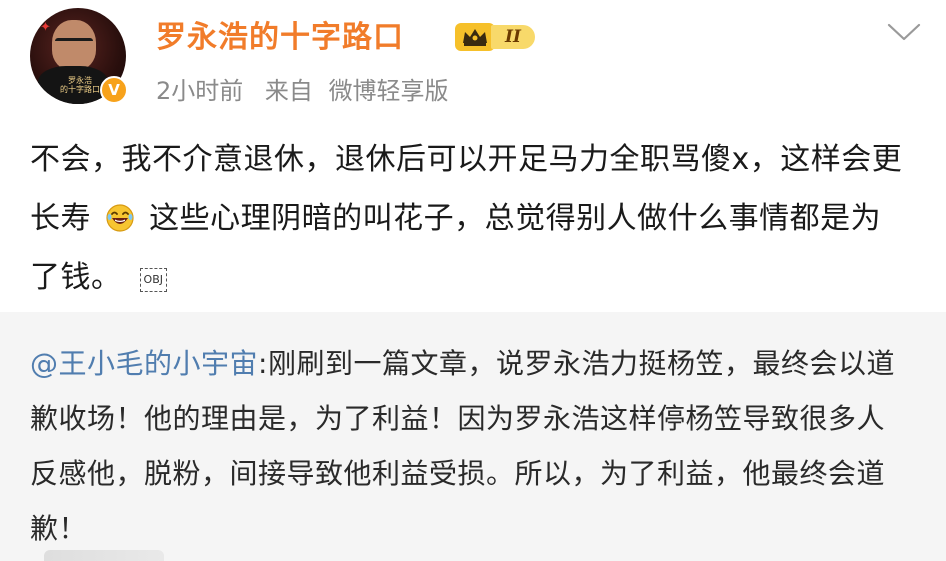 This screenshot has width=946, height=561. Describe the element at coordinates (200, 91) in the screenshot. I see `post-time: 2小时前` at that location.